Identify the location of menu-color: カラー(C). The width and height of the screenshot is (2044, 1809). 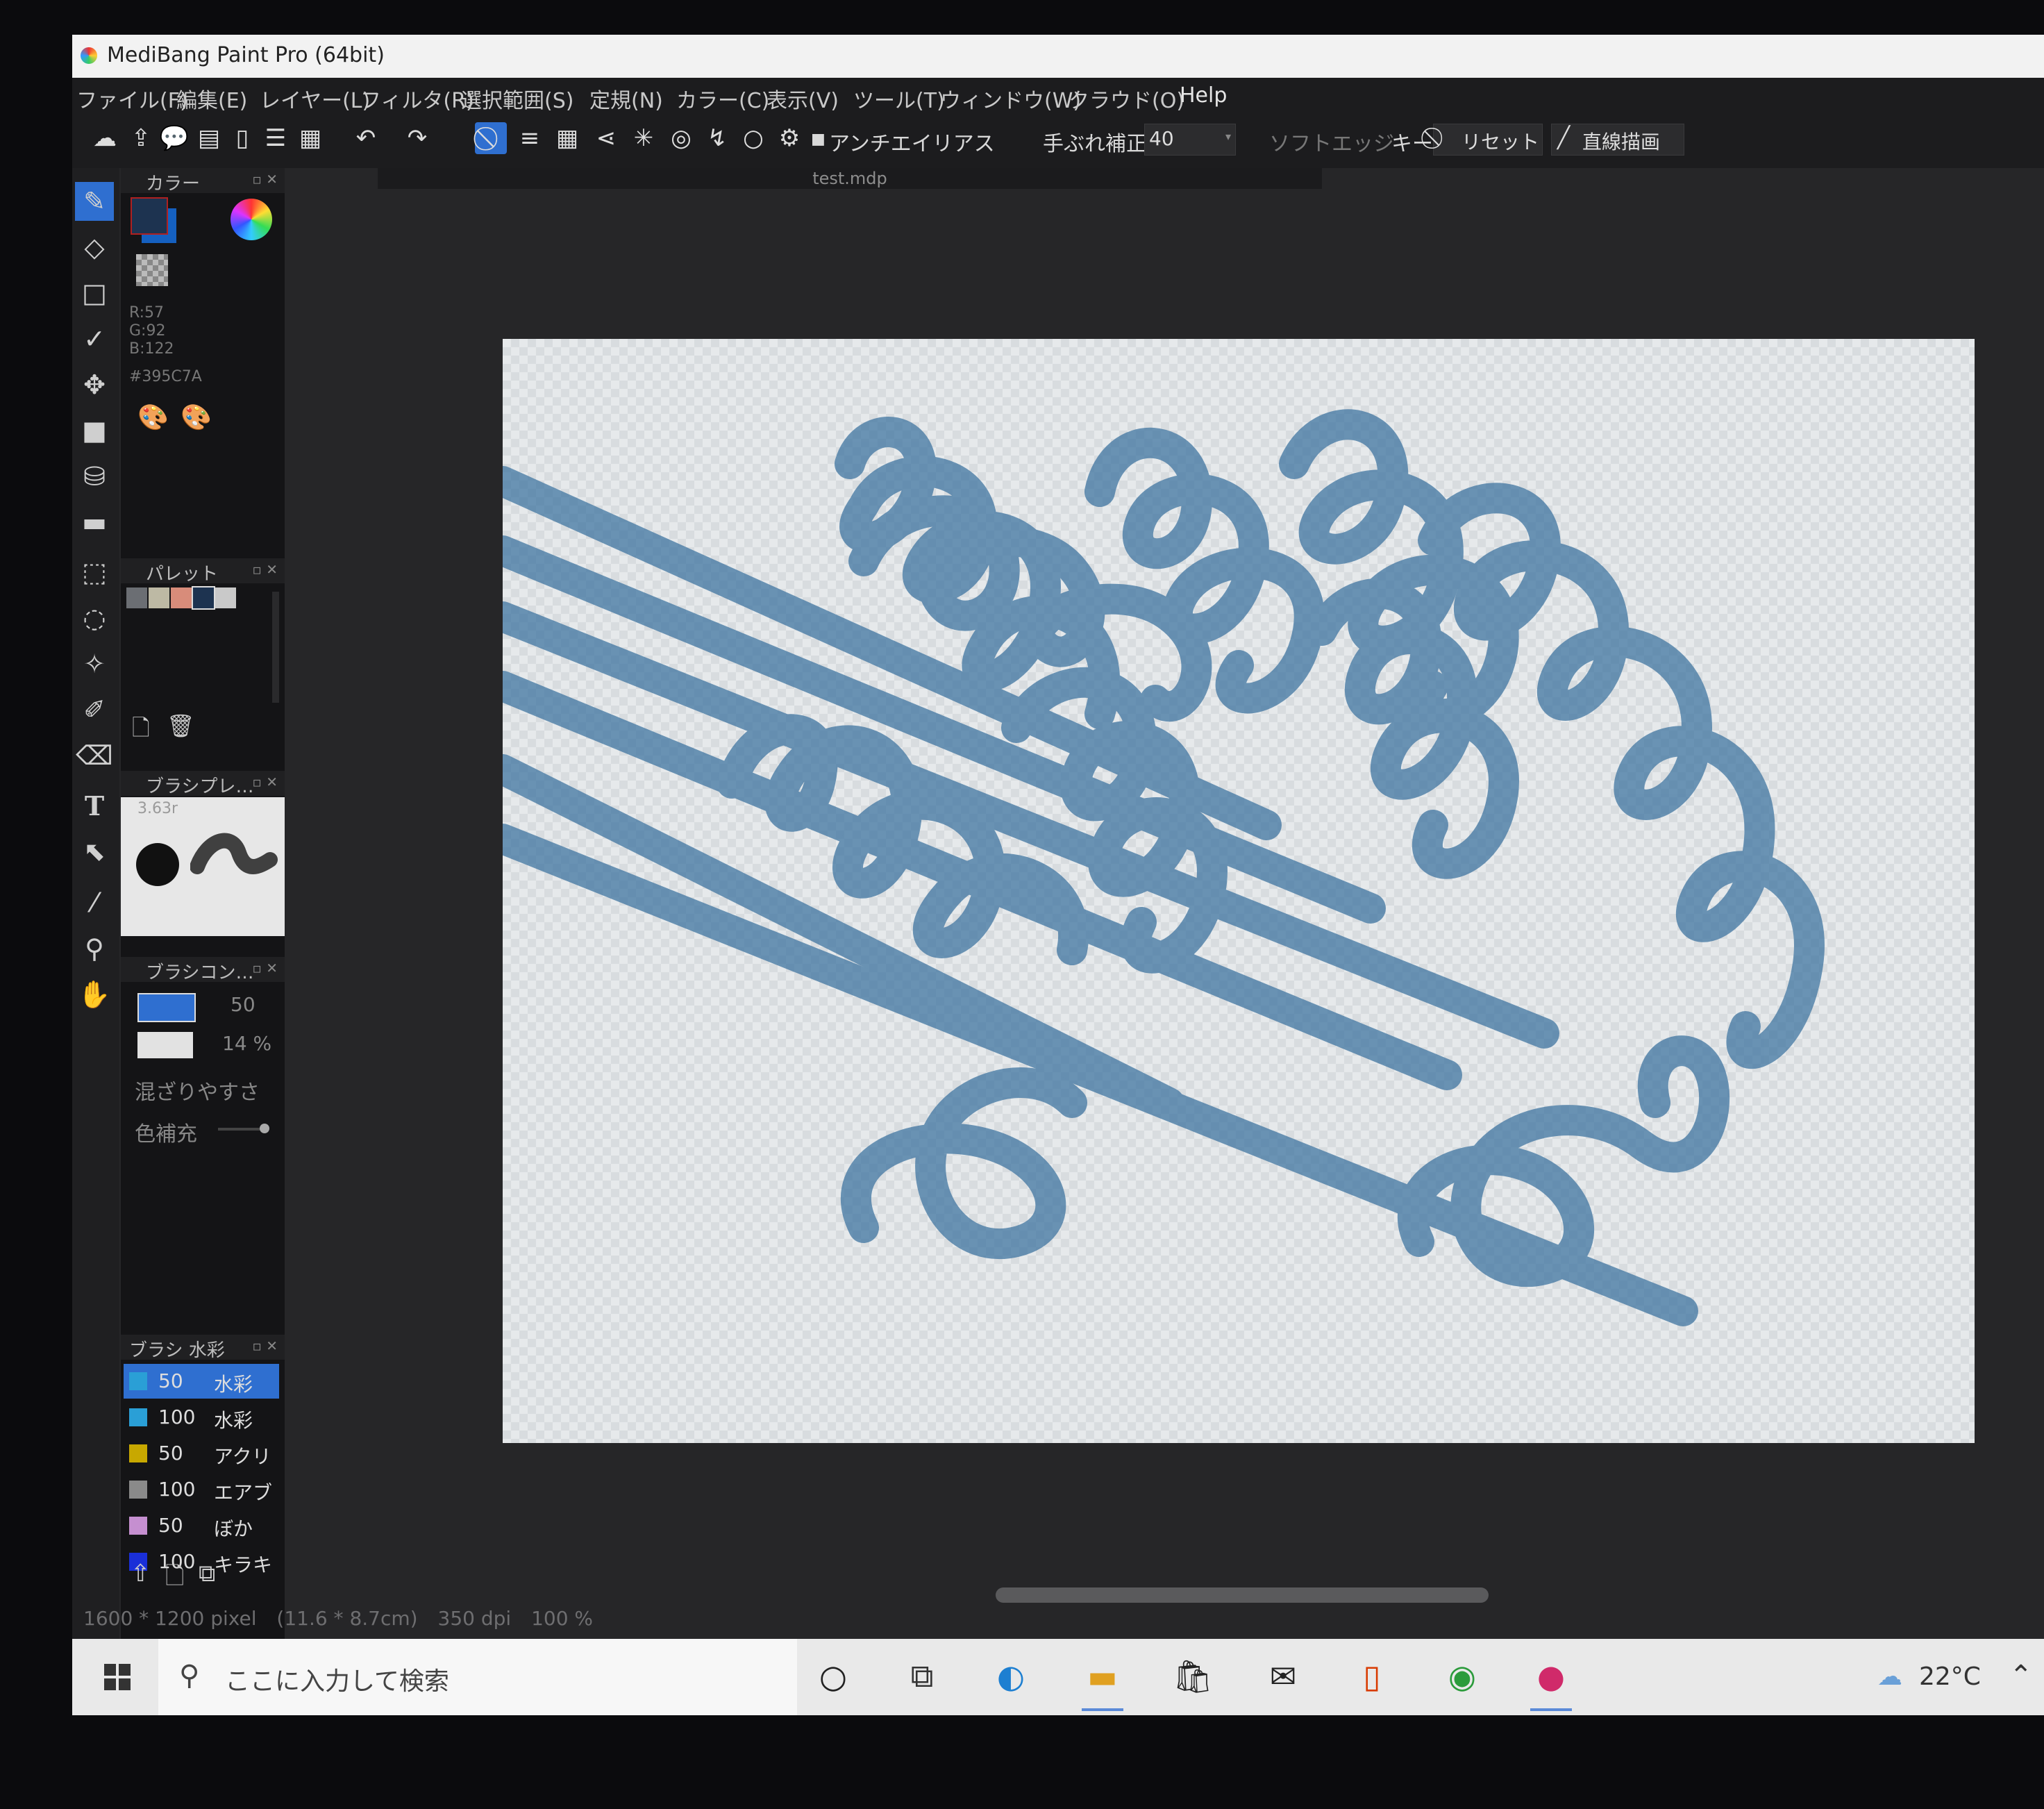
(722, 98).